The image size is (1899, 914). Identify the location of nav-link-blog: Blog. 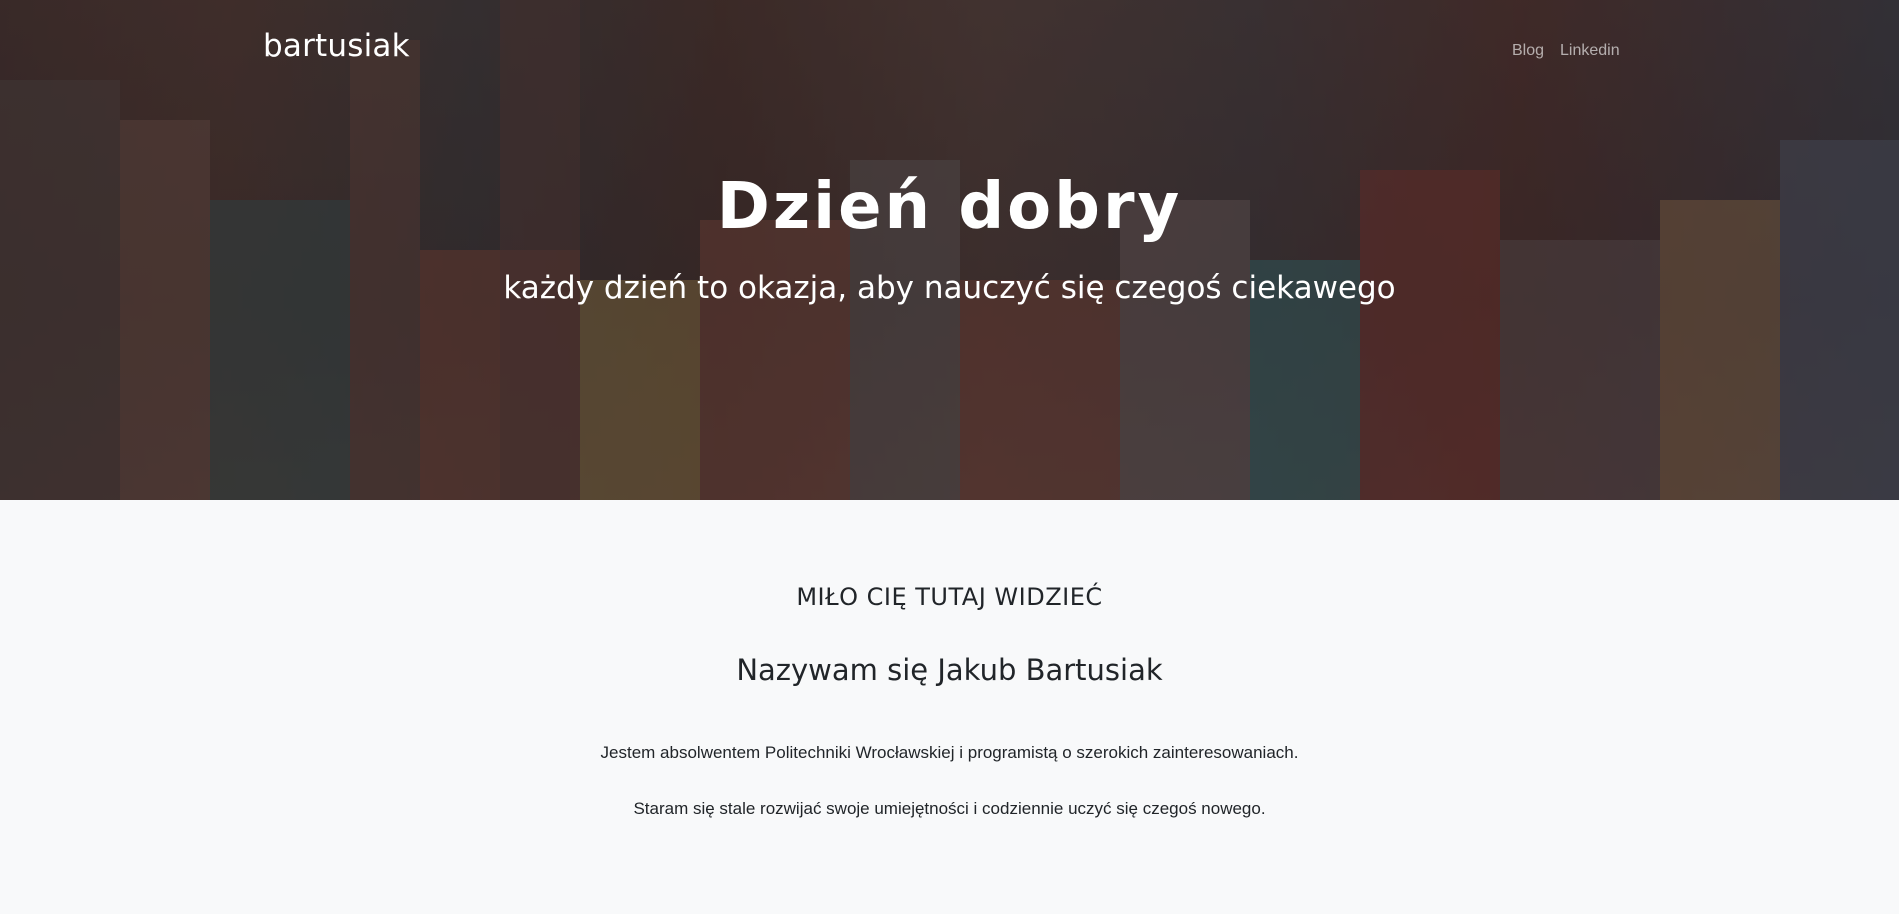
(1528, 51).